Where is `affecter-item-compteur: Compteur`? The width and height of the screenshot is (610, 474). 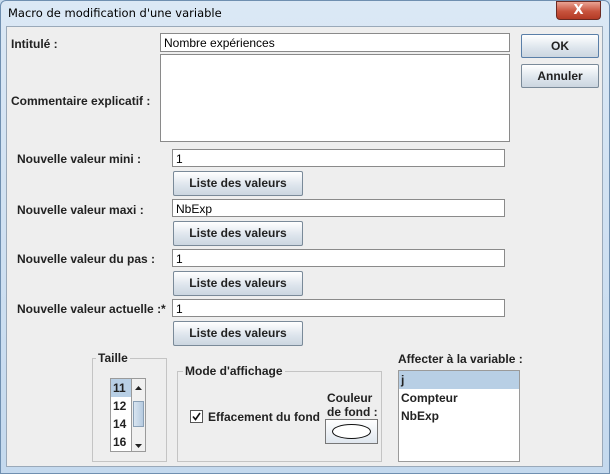
affecter-item-compteur: Compteur is located at coordinates (459, 398).